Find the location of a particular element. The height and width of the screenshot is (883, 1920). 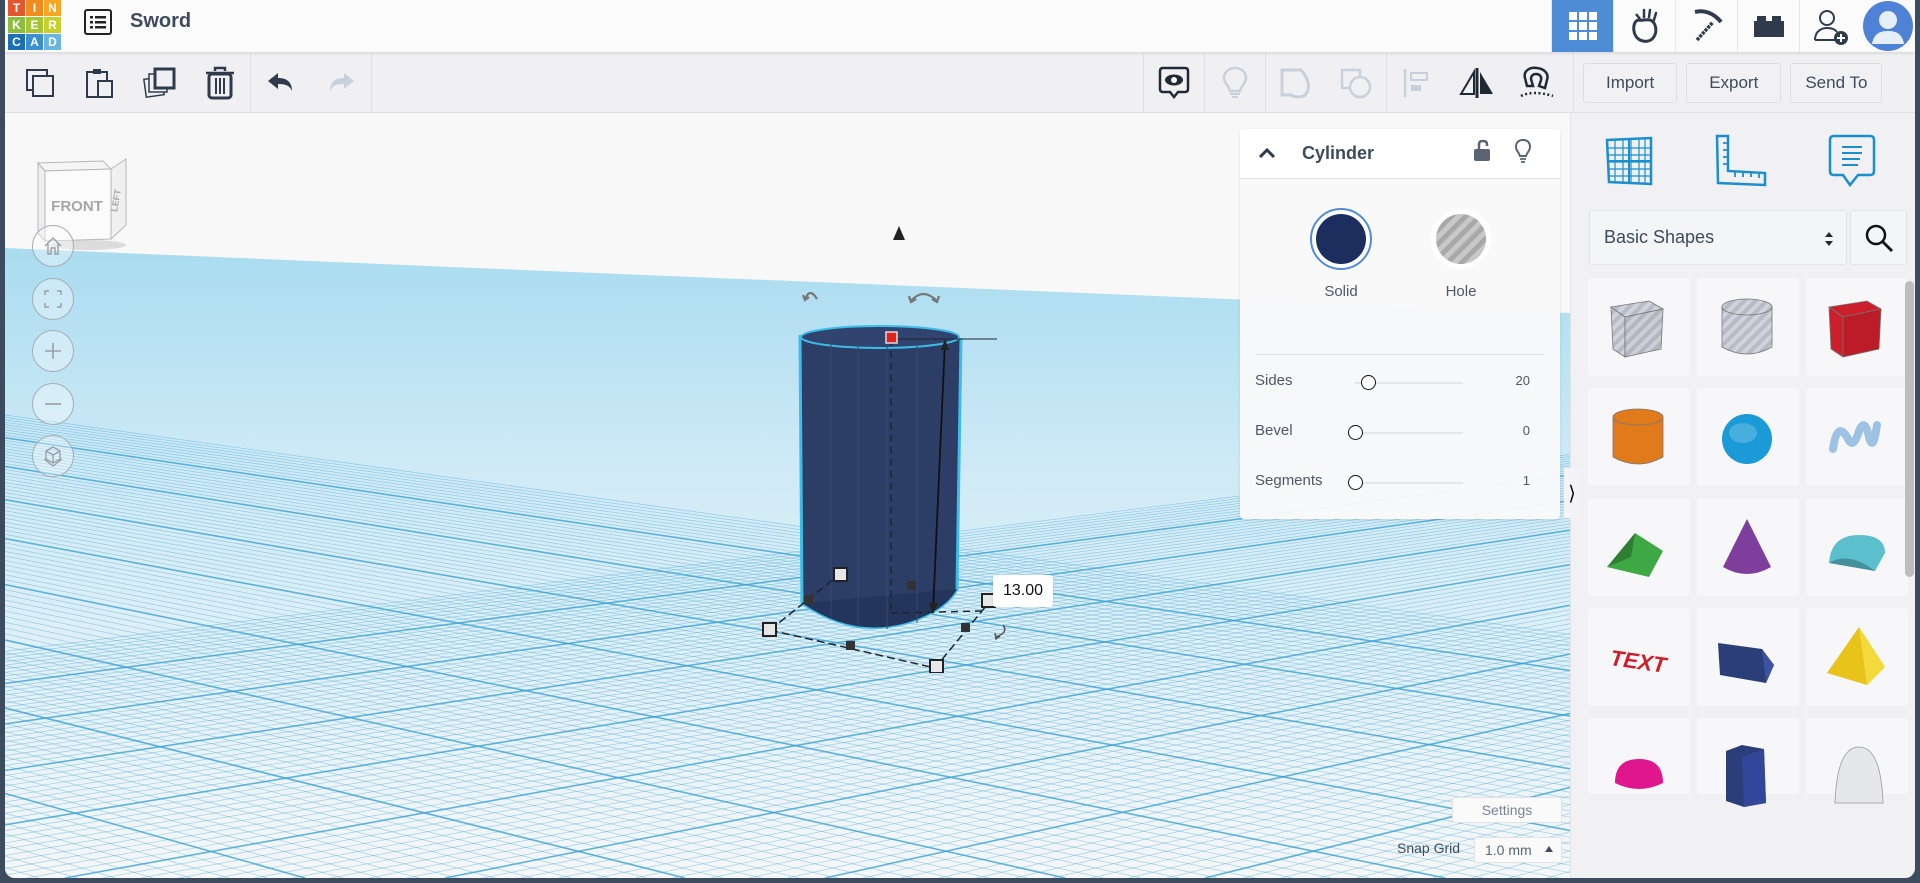

half-sphere-thumbnail-icon is located at coordinates (1639, 774).